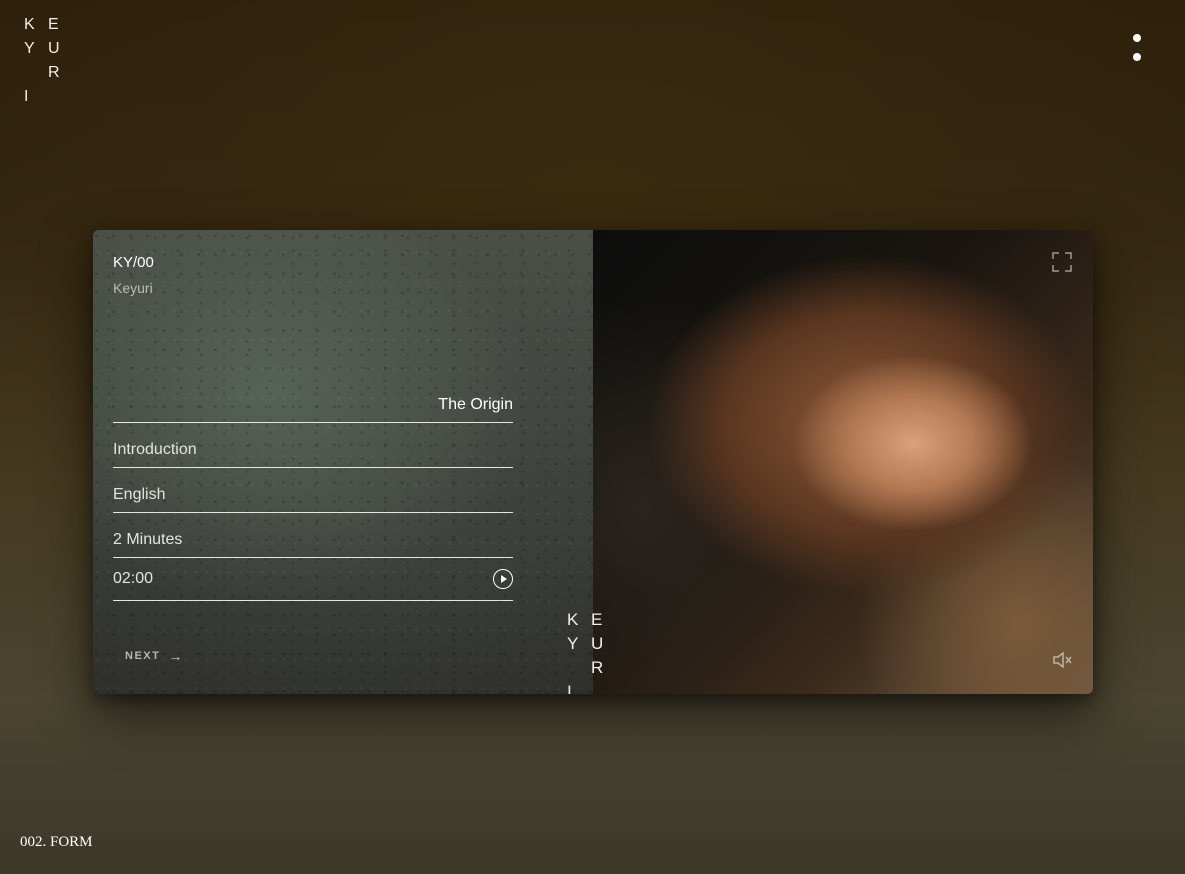 The height and width of the screenshot is (874, 1185). What do you see at coordinates (133, 262) in the screenshot?
I see `item-code: KY/00` at bounding box center [133, 262].